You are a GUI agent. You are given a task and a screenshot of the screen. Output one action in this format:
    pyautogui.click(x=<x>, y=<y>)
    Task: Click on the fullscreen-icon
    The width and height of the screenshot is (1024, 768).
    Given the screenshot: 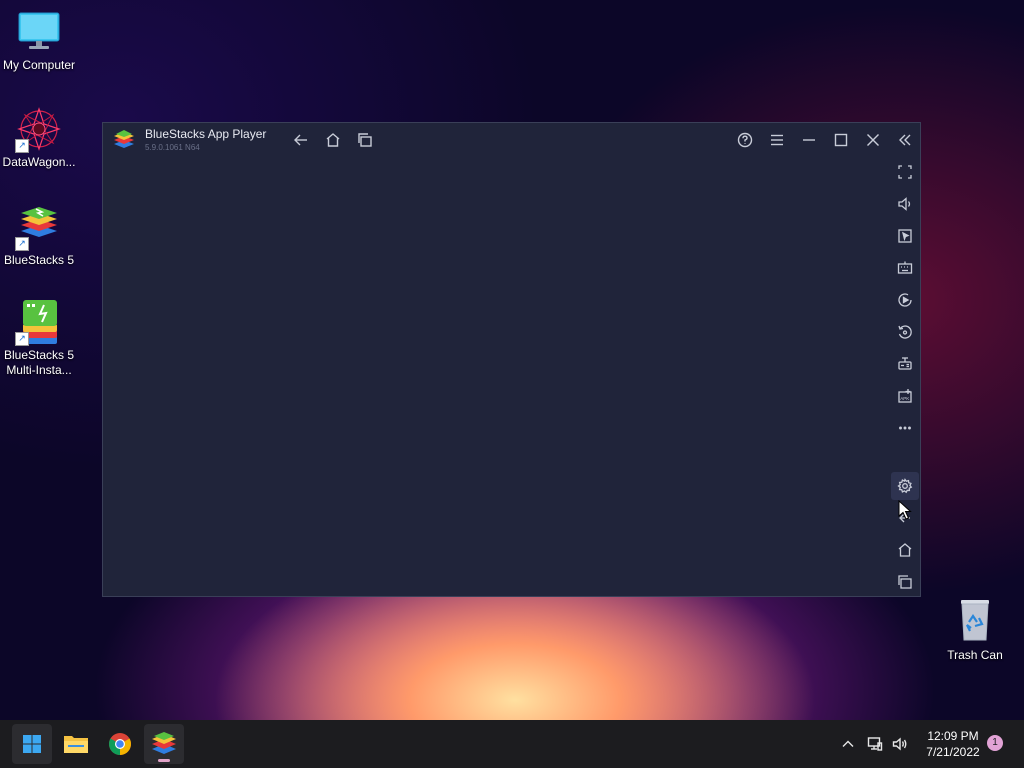 What is the action you would take?
    pyautogui.click(x=905, y=172)
    